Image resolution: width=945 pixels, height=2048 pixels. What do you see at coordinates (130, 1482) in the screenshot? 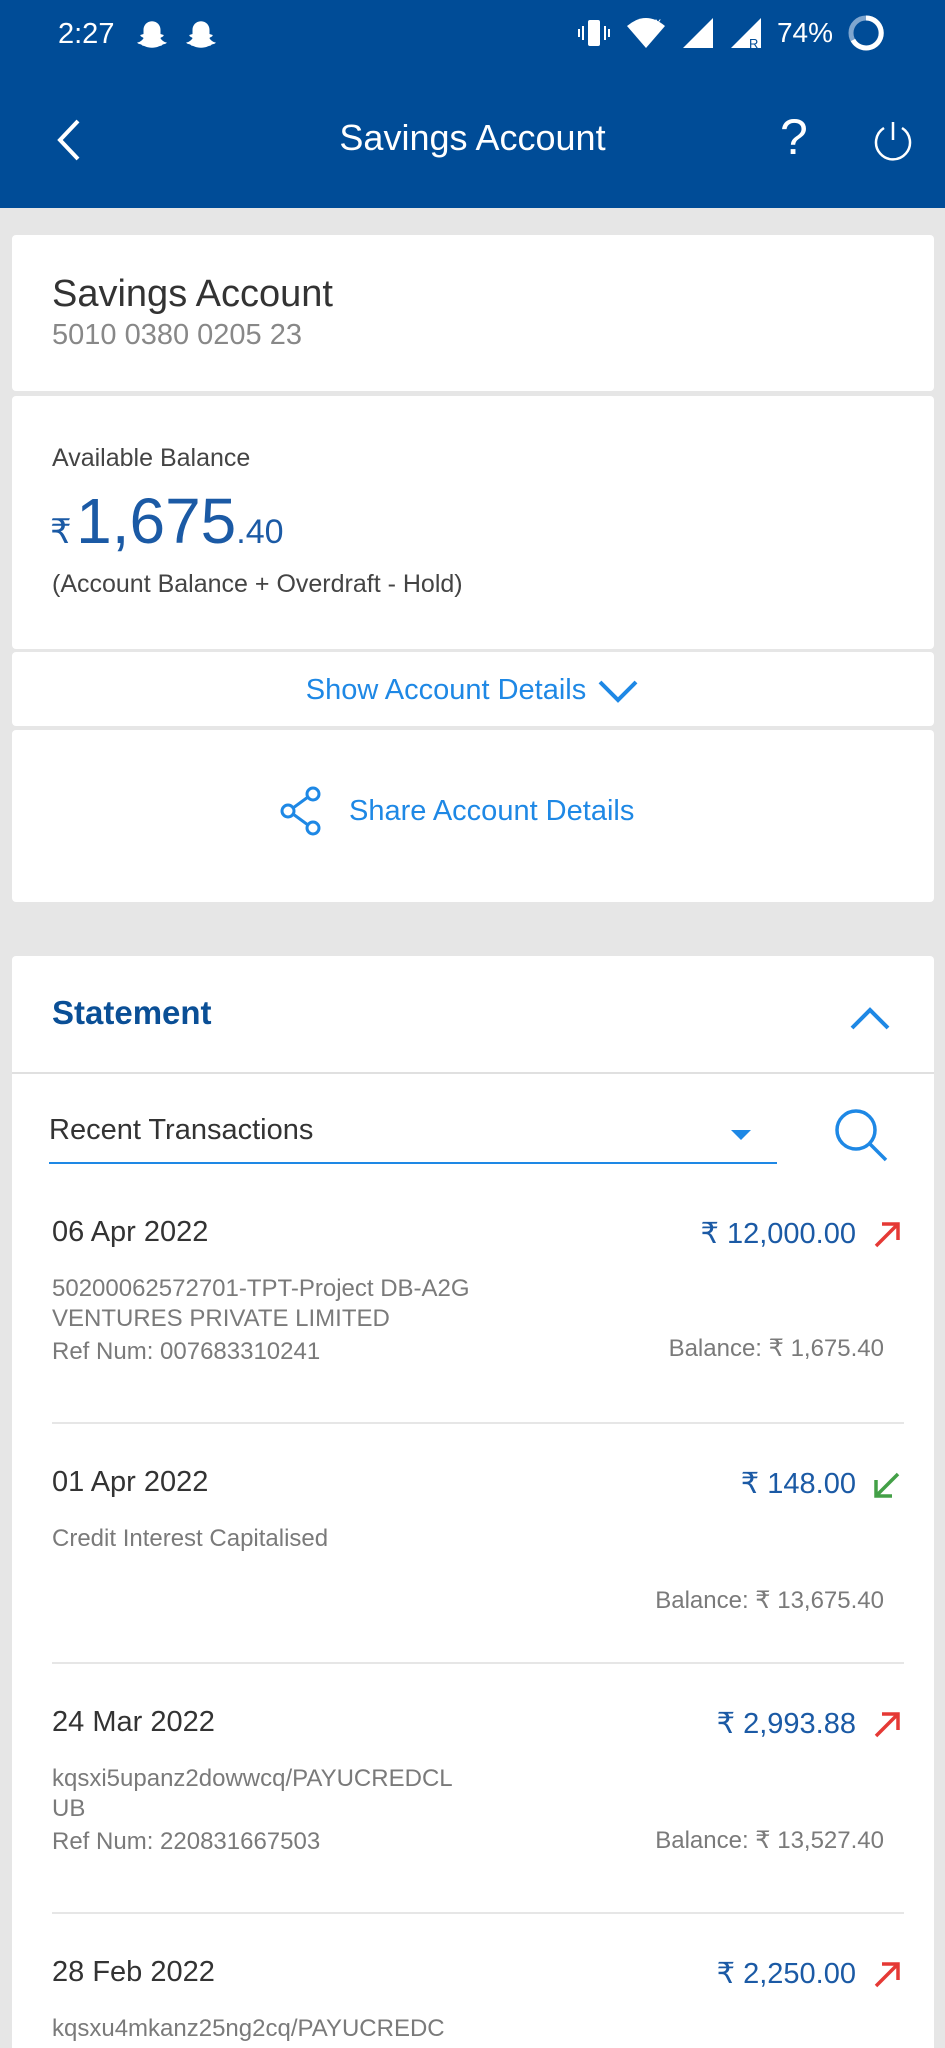
I see `transaction-date: 01 Apr 2022` at bounding box center [130, 1482].